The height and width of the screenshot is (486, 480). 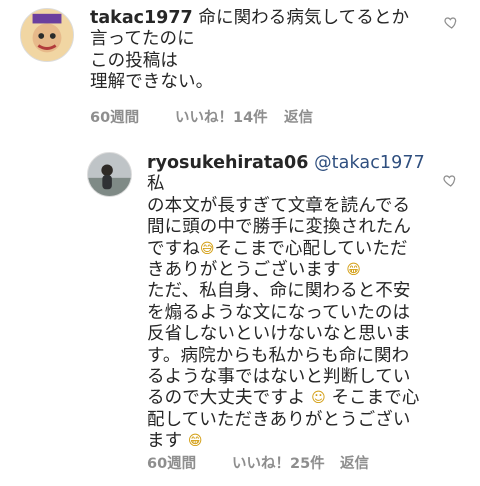 What do you see at coordinates (279, 205) in the screenshot?
I see `comment-text-line: の本文が長すぎて文章を読んでる` at bounding box center [279, 205].